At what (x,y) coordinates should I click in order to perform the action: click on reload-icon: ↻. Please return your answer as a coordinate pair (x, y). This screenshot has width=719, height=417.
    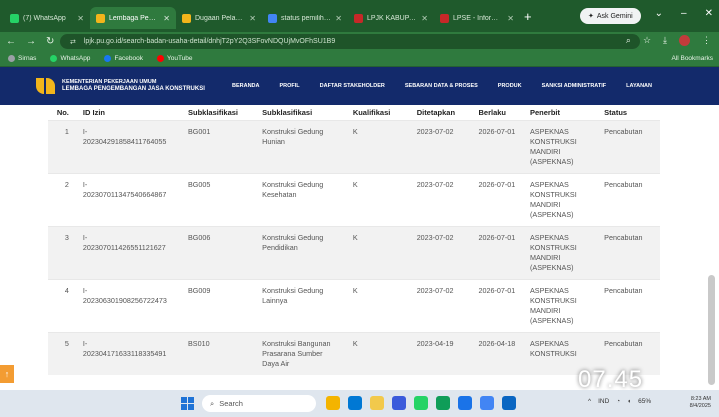
    Looking at the image, I should click on (50, 41).